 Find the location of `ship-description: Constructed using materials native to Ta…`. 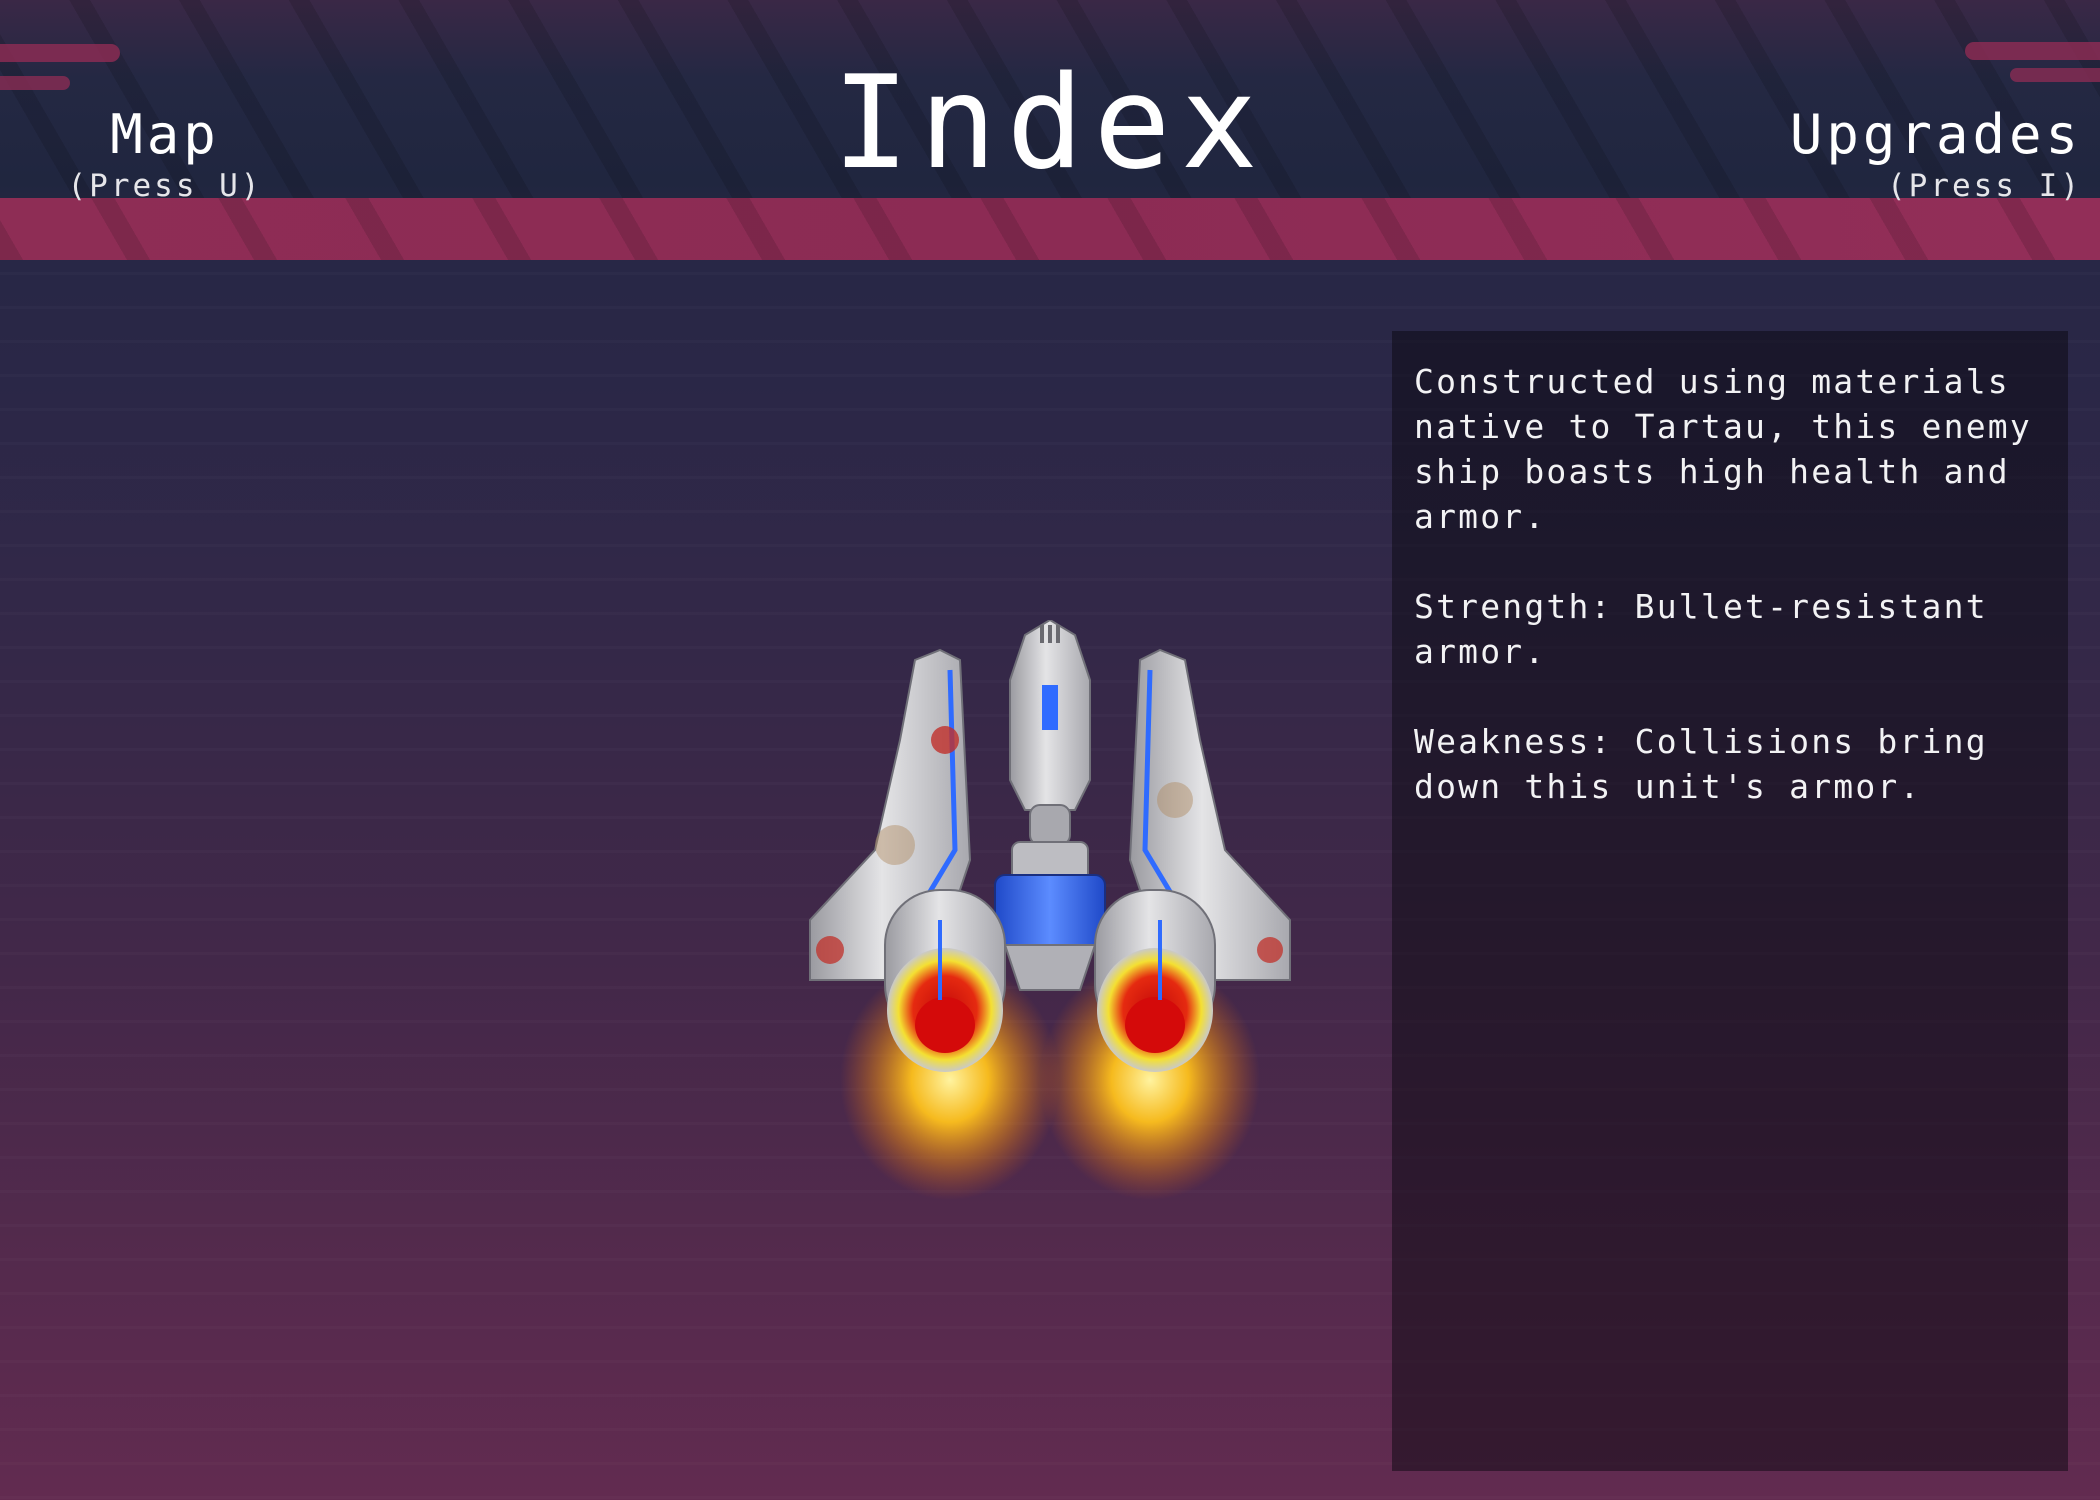

ship-description: Constructed using materials native to Ta… is located at coordinates (1723, 449).